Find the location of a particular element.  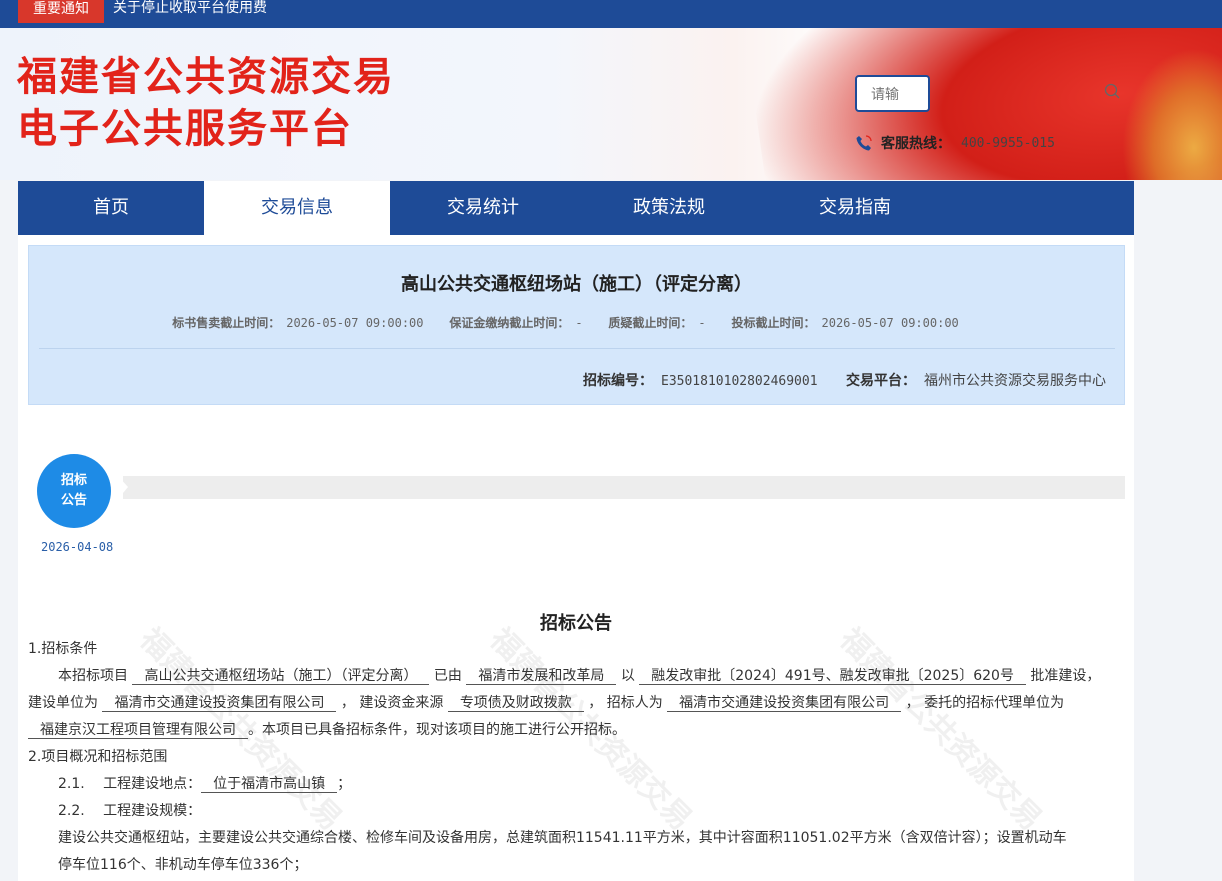

divider is located at coordinates (577, 348).